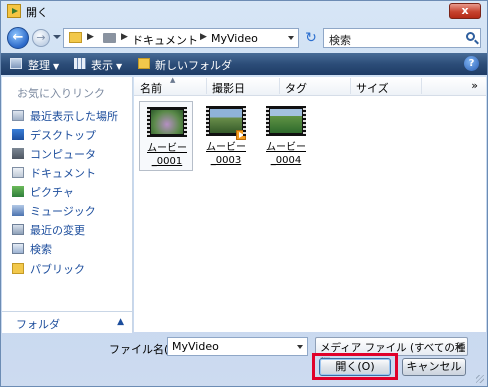 This screenshot has height=387, width=488. I want to click on organize-icon, so click(16, 63).